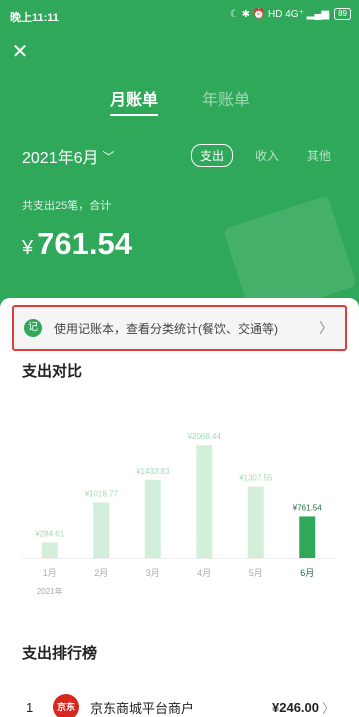 The height and width of the screenshot is (717, 359). I want to click on battery-icon: 89, so click(342, 14).